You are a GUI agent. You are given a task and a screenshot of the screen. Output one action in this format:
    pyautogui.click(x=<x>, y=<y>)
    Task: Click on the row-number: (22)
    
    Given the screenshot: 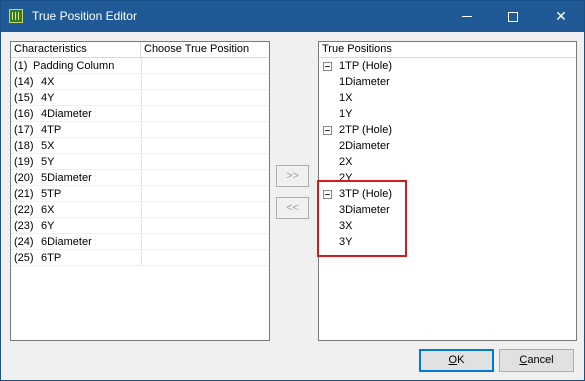 What is the action you would take?
    pyautogui.click(x=24, y=210)
    